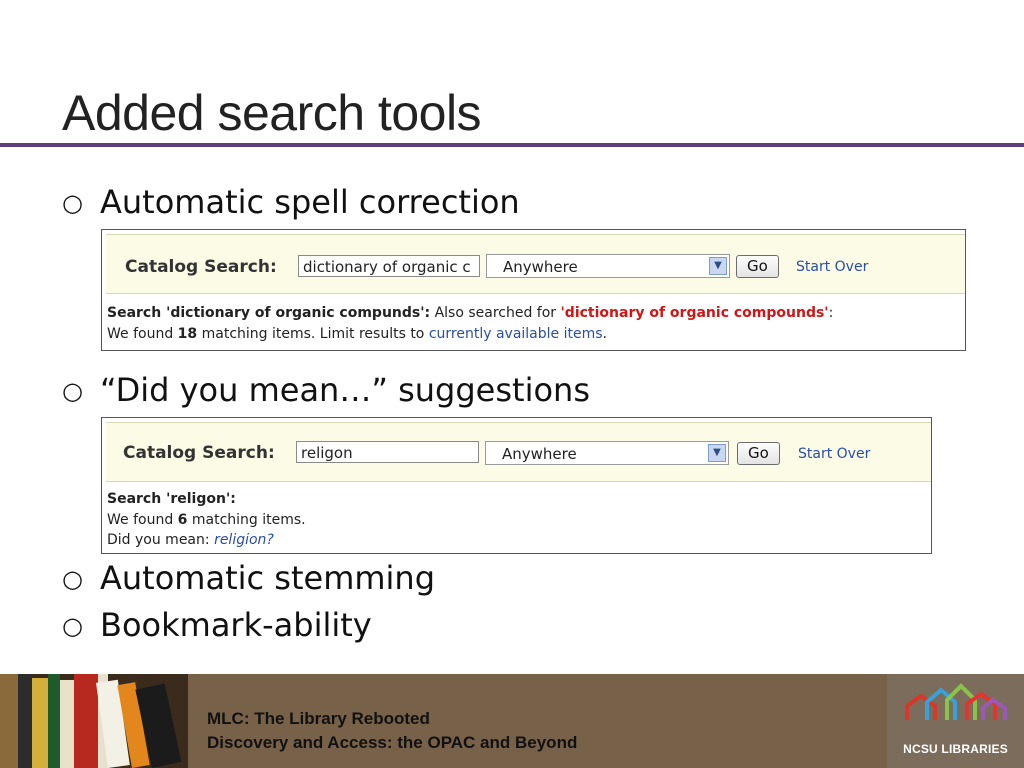 The height and width of the screenshot is (768, 1024). I want to click on bullet-stemming: ○ Automatic stemming, so click(248, 578).